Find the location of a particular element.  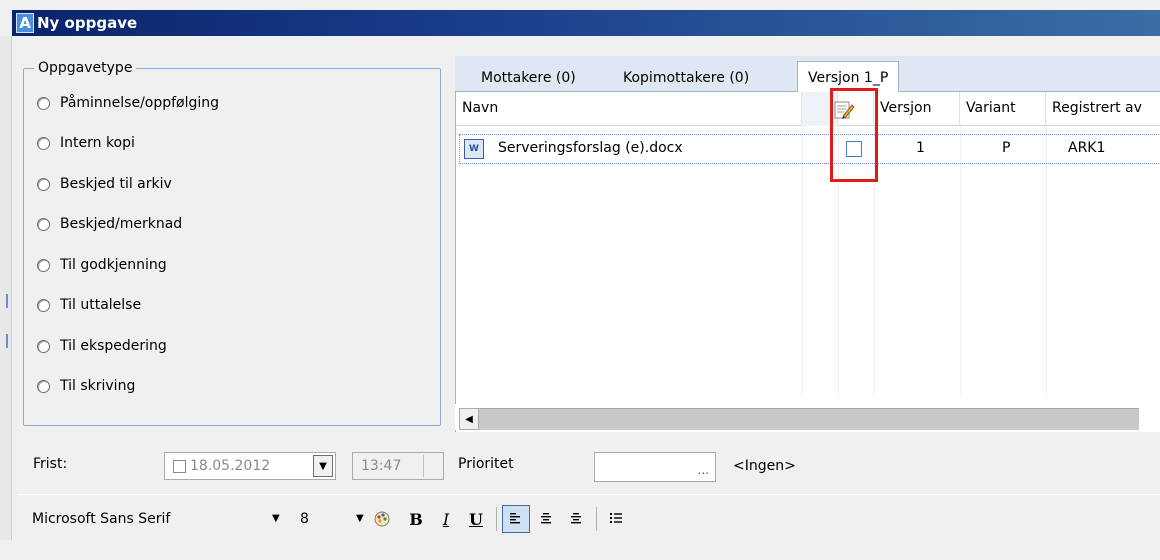

tab-recipients: Mottakere (0) is located at coordinates (528, 78).